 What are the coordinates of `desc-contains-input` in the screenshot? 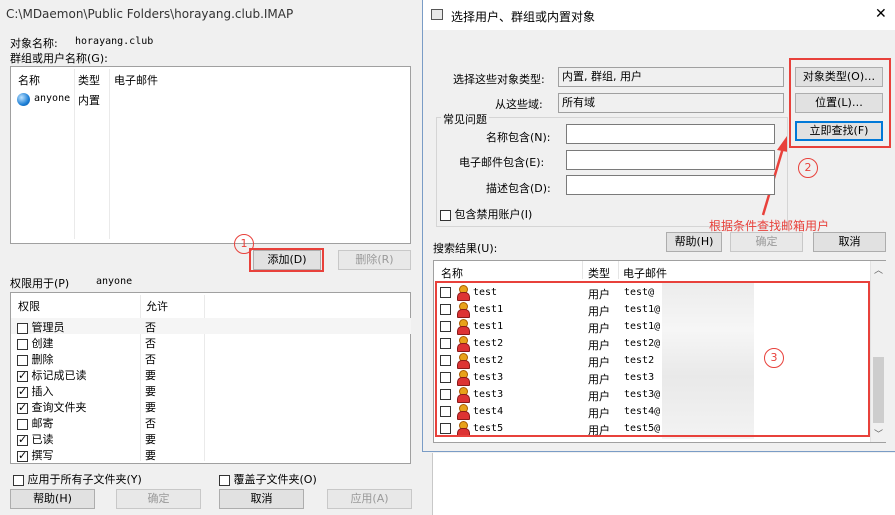 It's located at (670, 185).